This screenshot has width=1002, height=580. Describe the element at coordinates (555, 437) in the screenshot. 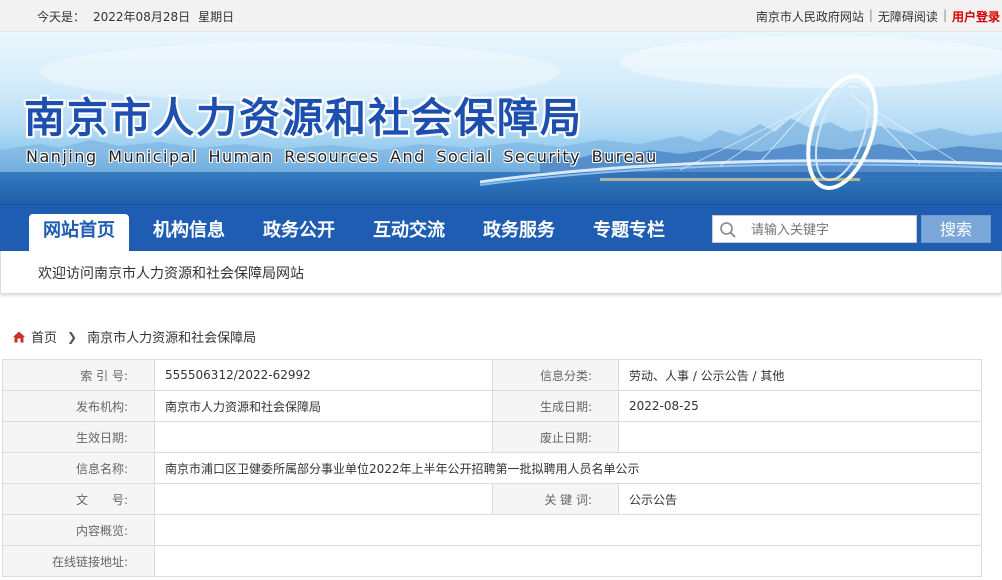

I see `abolish-date-label: 废止日期:` at that location.